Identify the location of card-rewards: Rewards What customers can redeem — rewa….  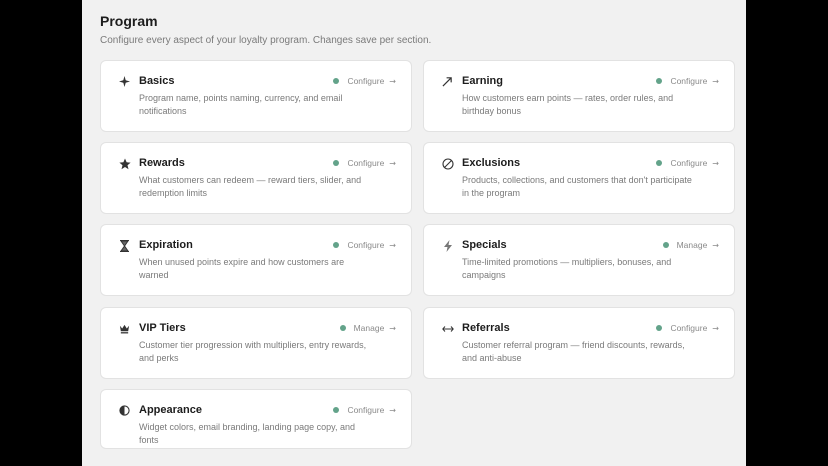
(256, 178).